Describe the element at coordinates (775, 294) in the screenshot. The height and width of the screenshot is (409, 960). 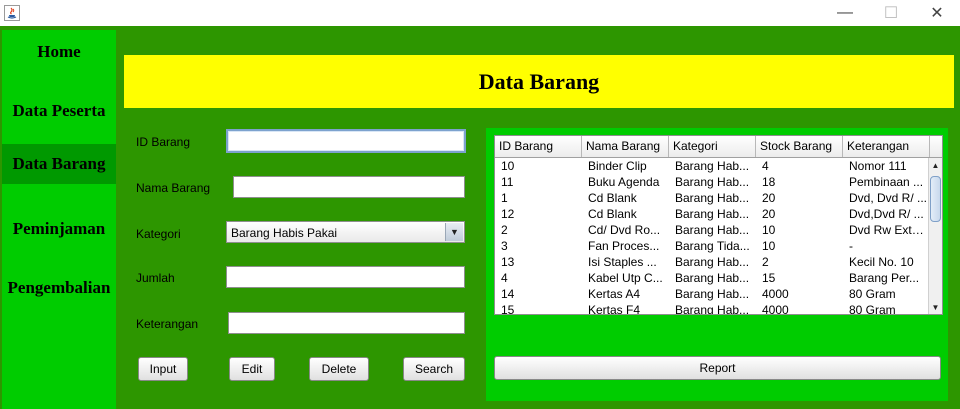
I see `table-cell: 4000` at that location.